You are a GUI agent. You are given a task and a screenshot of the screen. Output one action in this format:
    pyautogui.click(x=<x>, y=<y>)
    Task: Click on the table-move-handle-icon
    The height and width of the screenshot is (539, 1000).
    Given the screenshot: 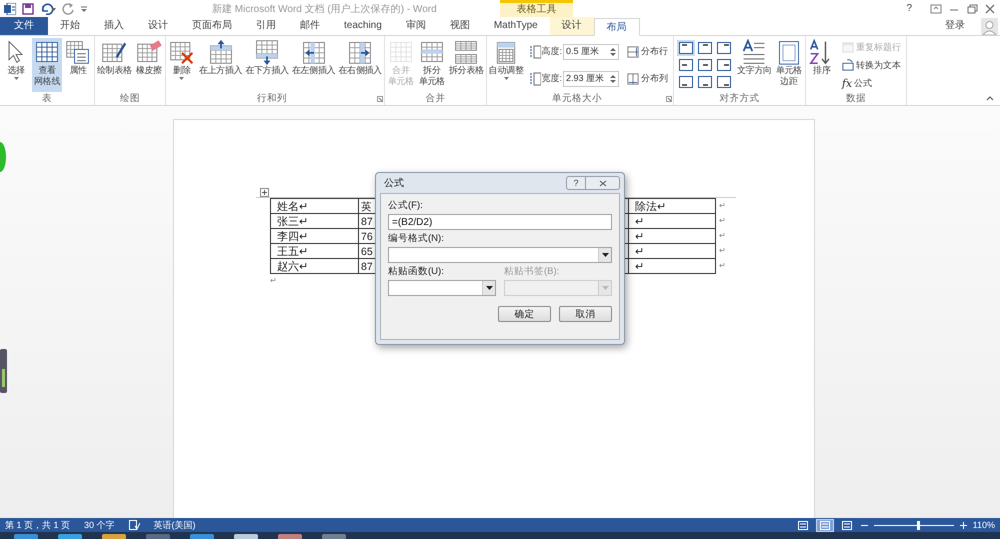 What is the action you would take?
    pyautogui.click(x=264, y=192)
    